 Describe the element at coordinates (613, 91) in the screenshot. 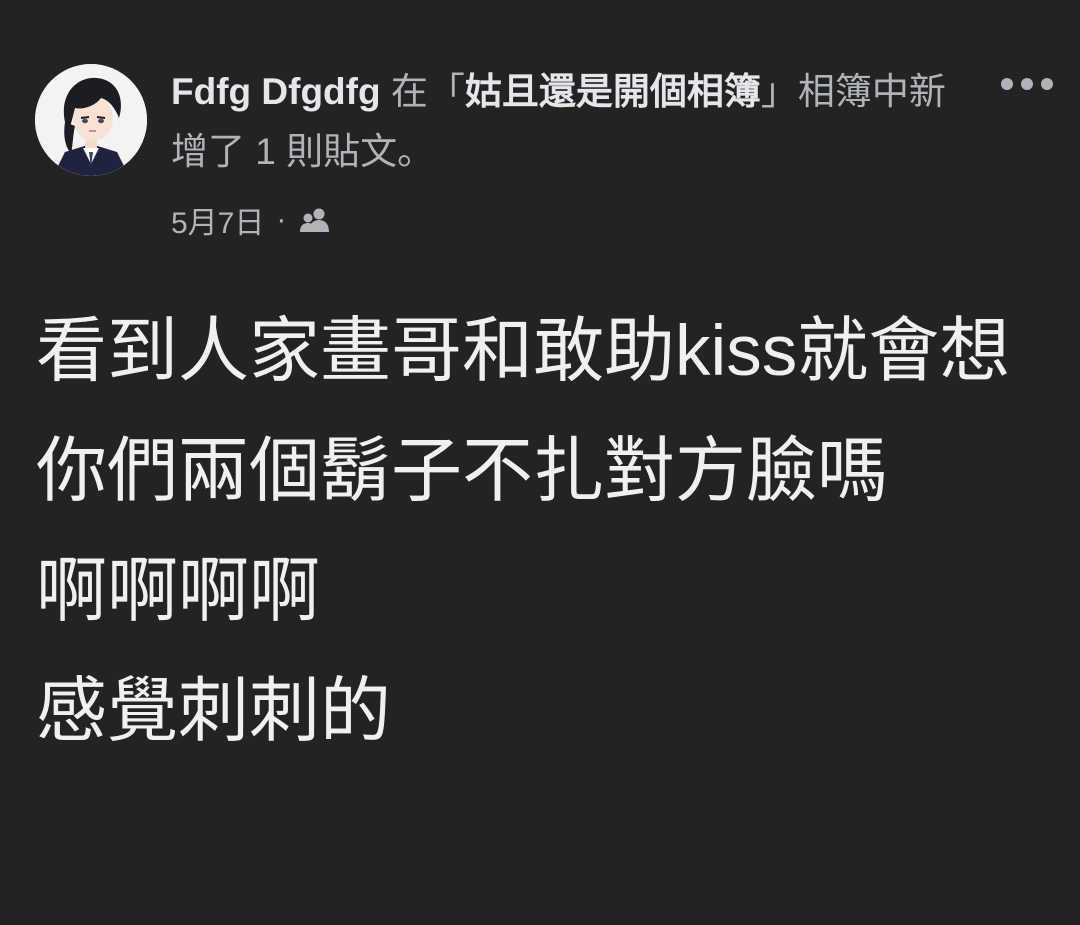

I see `album-name-link: 姑且還是開個相簿` at that location.